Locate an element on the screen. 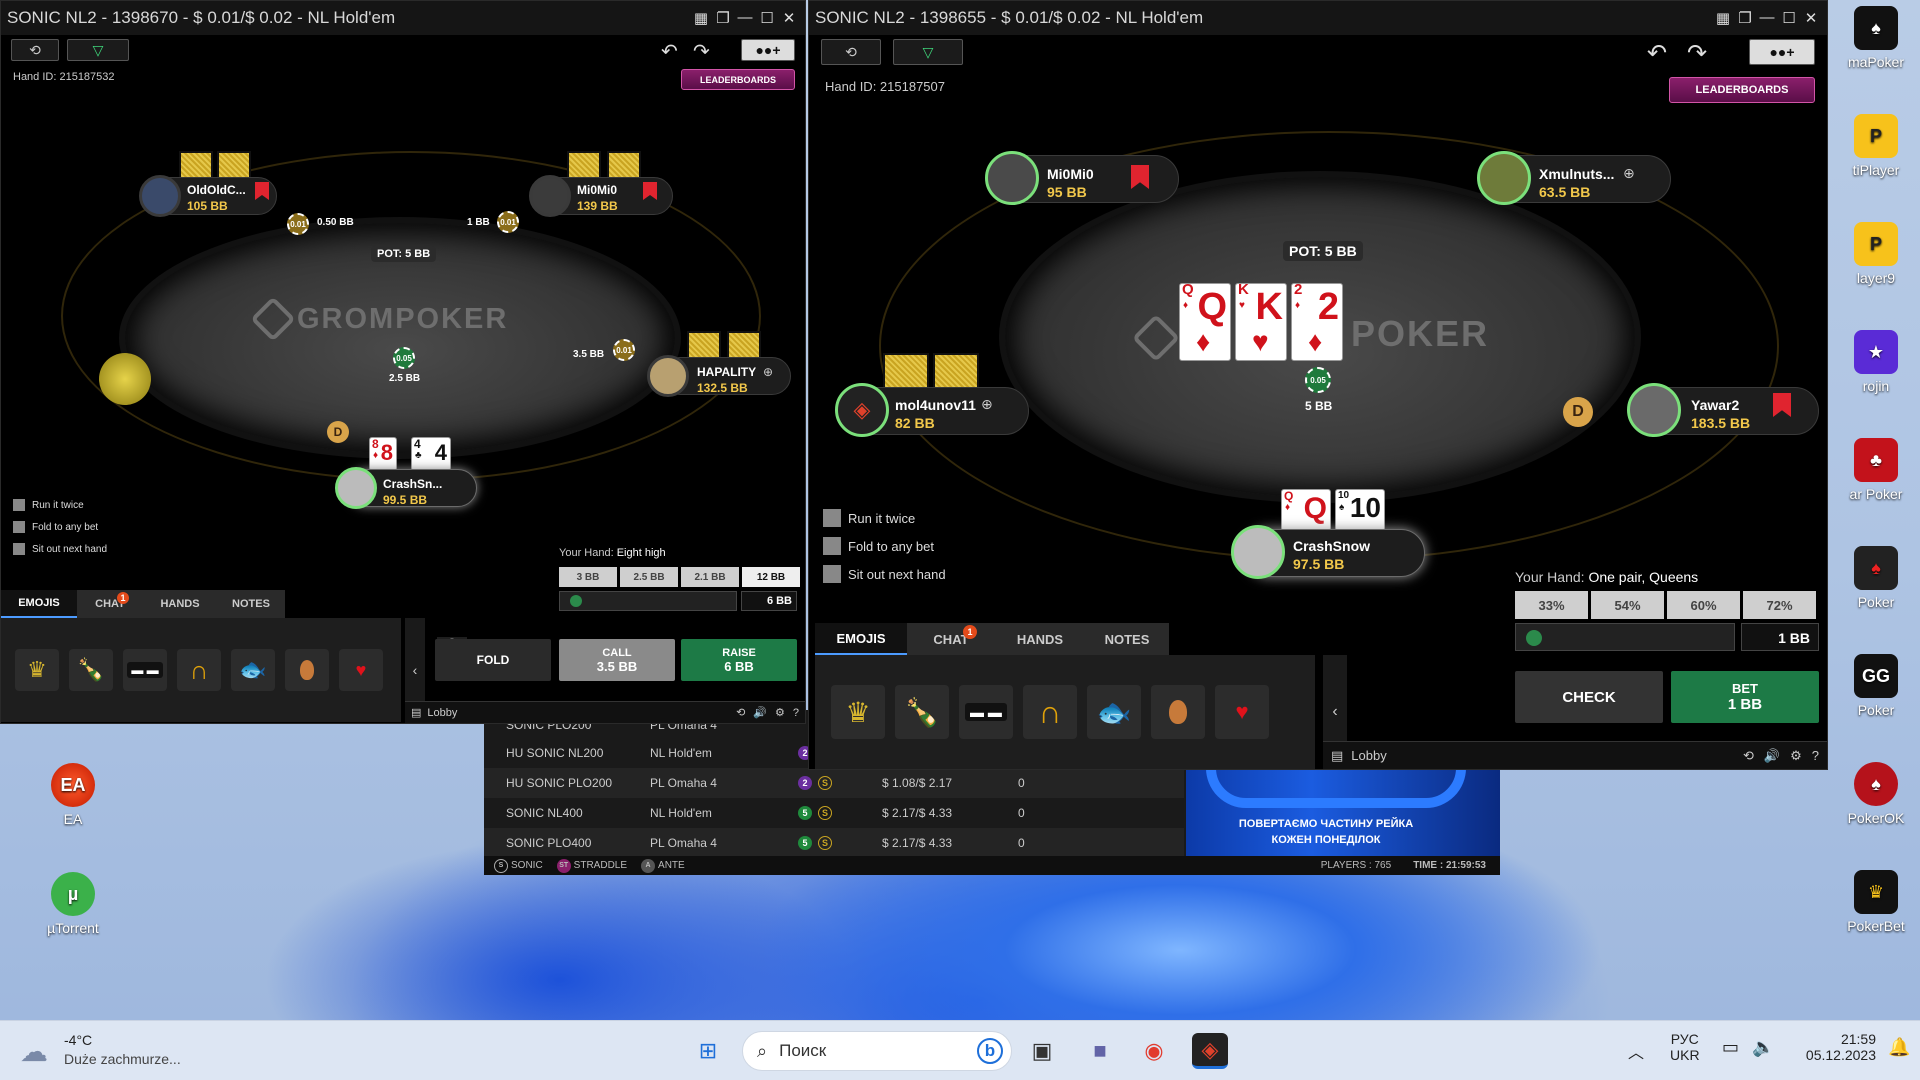  preset-button: 3 BB is located at coordinates (588, 577).